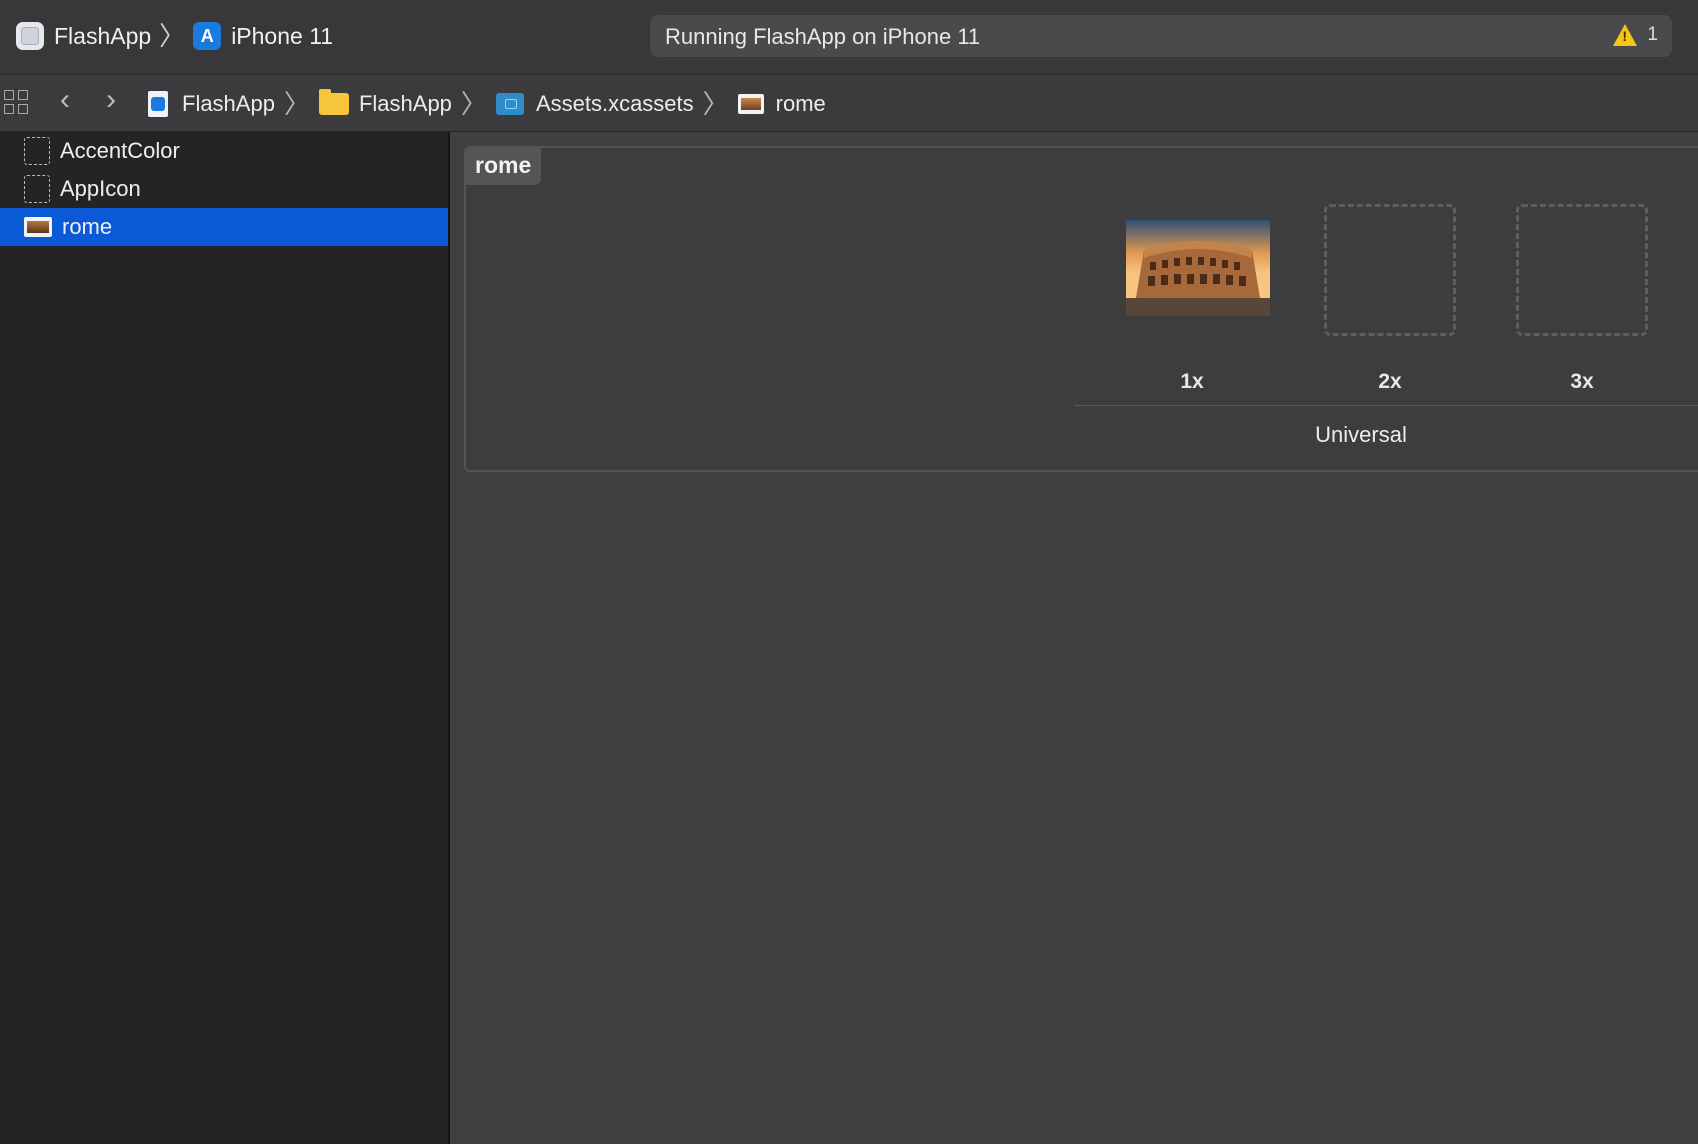  What do you see at coordinates (750, 104) in the screenshot?
I see `image-asset-icon` at bounding box center [750, 104].